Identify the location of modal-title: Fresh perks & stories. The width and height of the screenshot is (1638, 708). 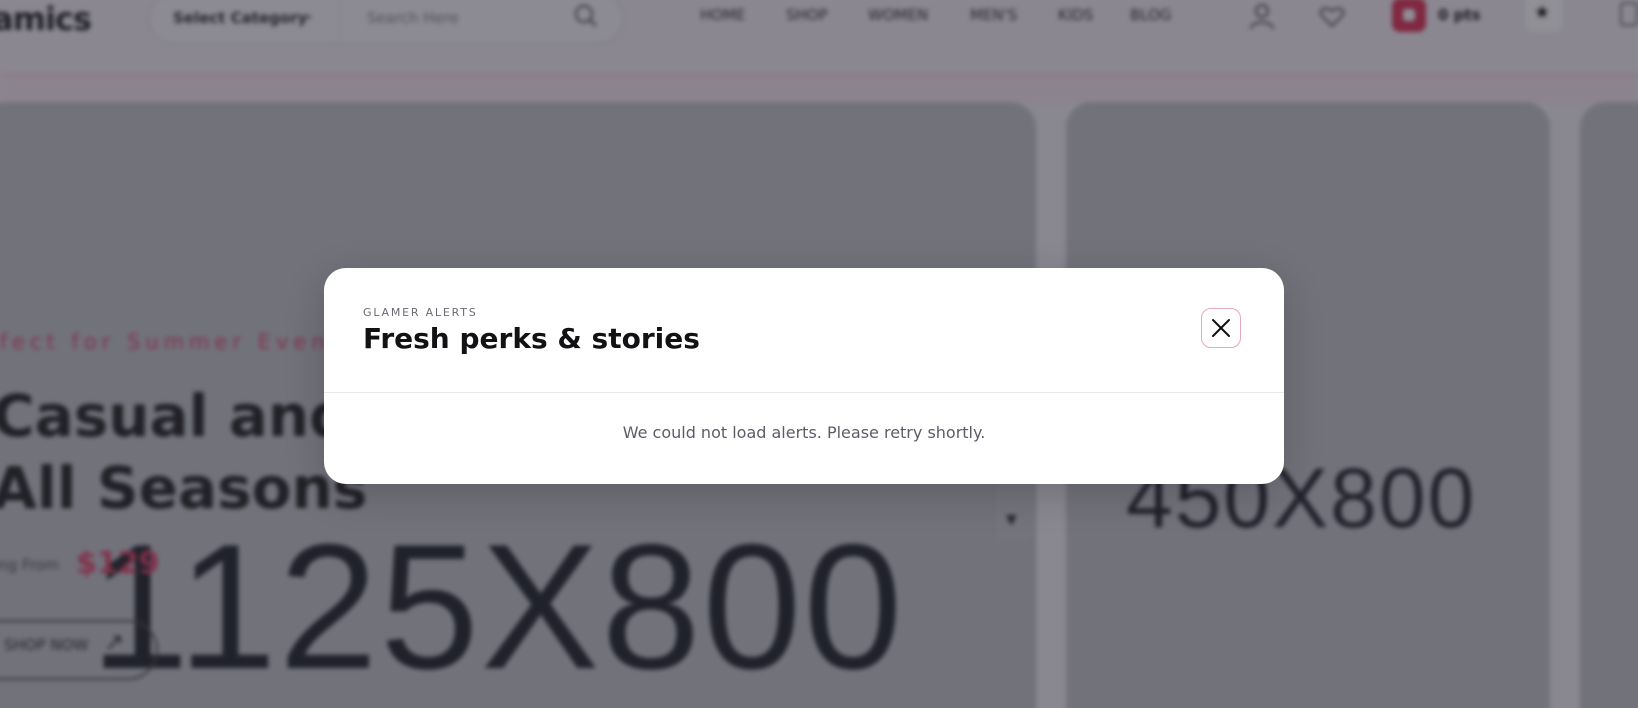
(531, 338).